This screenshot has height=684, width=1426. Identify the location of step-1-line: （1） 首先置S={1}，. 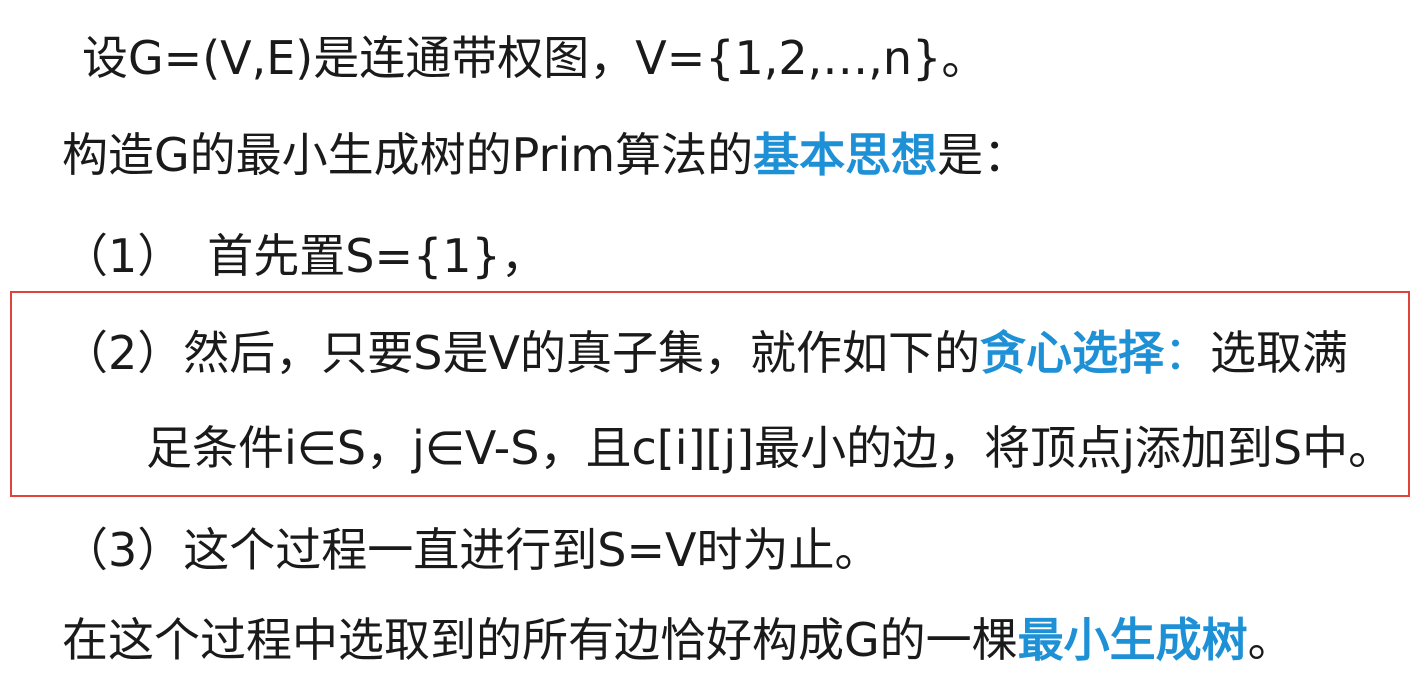
(304, 256).